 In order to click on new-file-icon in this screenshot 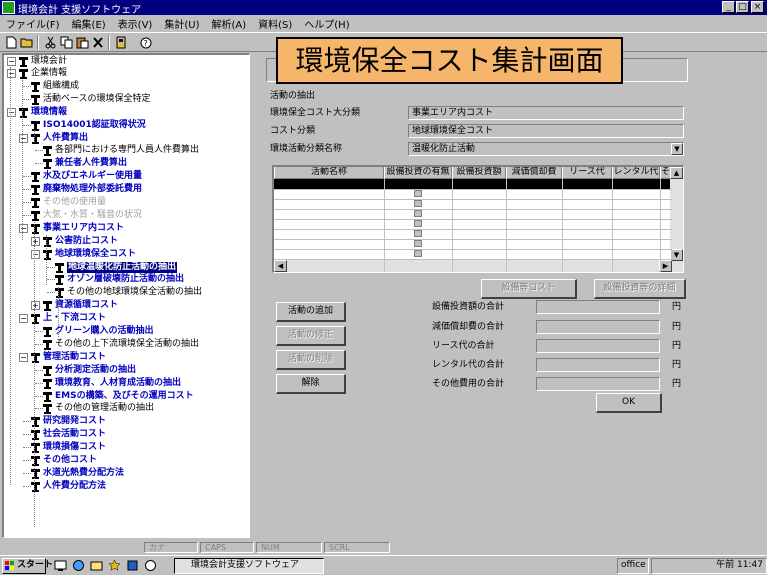, I will do `click(11, 42)`.